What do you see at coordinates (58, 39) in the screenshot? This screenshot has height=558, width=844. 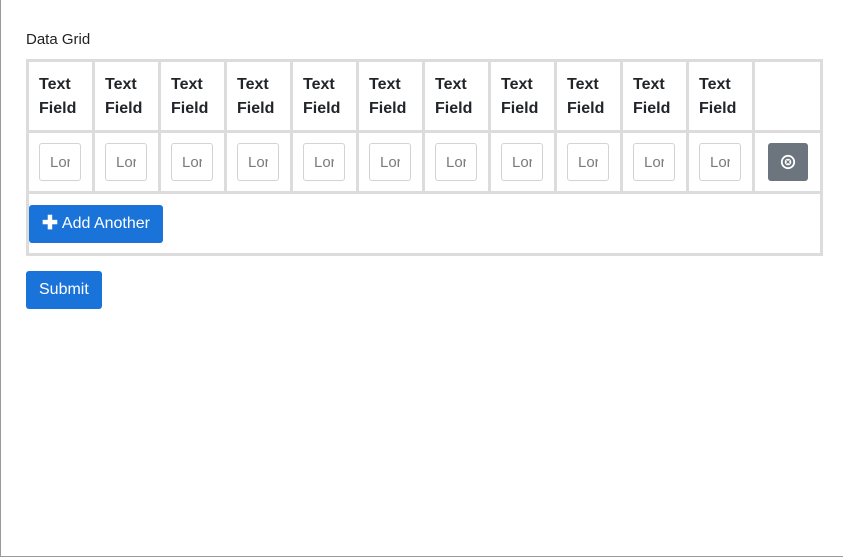 I see `datagrid-label: Data Grid` at bounding box center [58, 39].